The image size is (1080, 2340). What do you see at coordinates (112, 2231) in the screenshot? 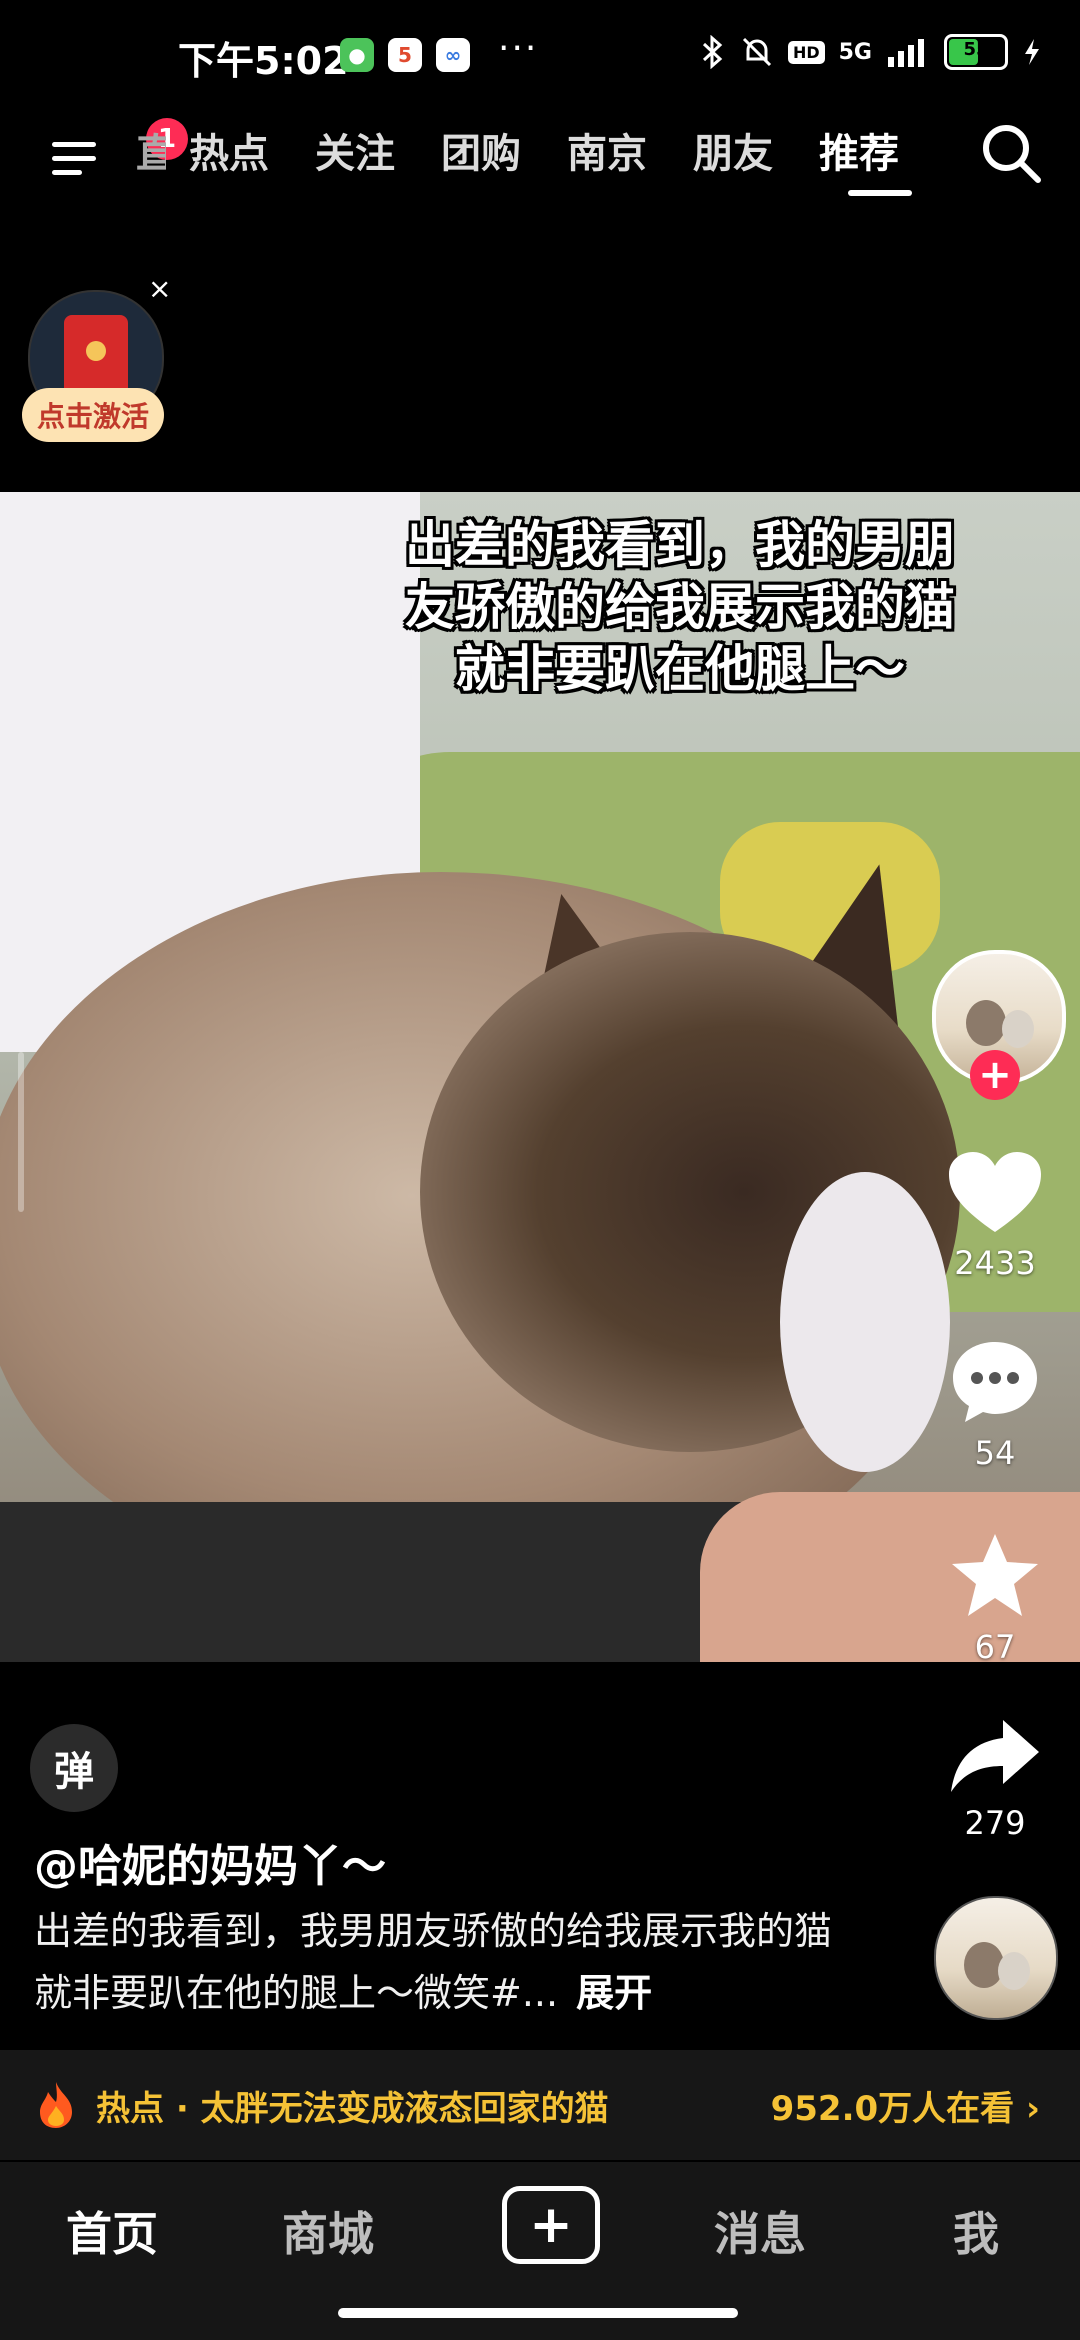
I see `nav-home: 首页` at bounding box center [112, 2231].